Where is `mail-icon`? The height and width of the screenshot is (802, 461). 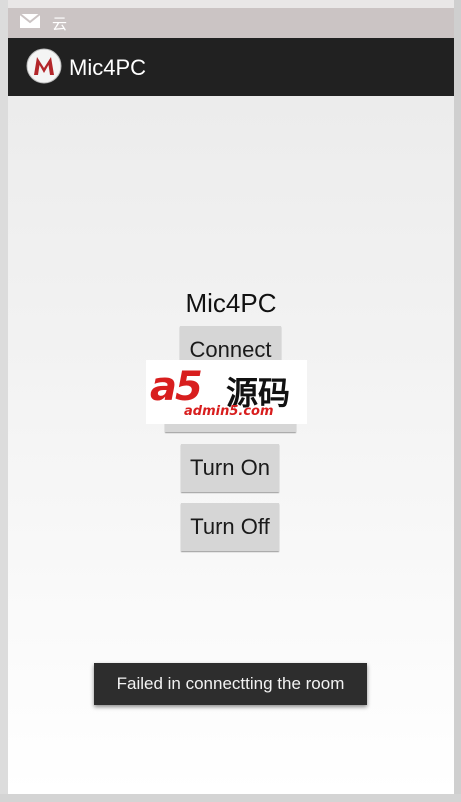
mail-icon is located at coordinates (30, 21).